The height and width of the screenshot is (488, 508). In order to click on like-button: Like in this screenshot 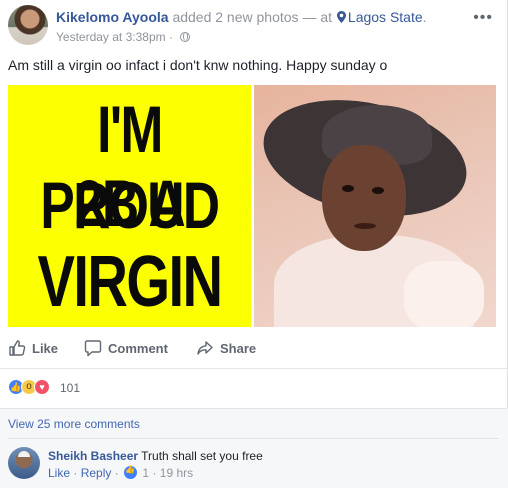, I will do `click(33, 348)`.